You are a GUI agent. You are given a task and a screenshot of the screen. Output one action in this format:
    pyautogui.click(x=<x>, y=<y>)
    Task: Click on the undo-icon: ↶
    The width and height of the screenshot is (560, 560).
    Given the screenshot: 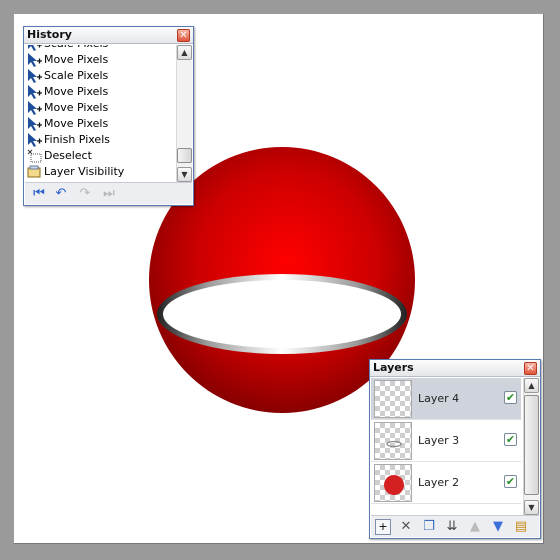 What is the action you would take?
    pyautogui.click(x=61, y=194)
    